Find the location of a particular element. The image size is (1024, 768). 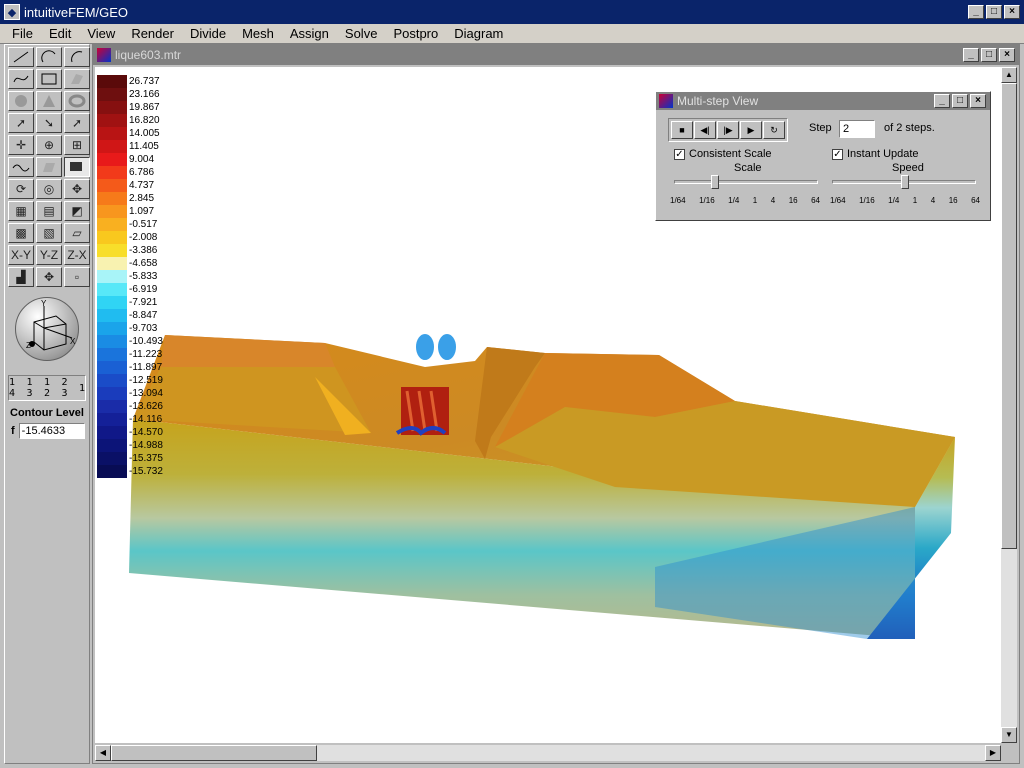

loop-icon: ↻ is located at coordinates (774, 130).